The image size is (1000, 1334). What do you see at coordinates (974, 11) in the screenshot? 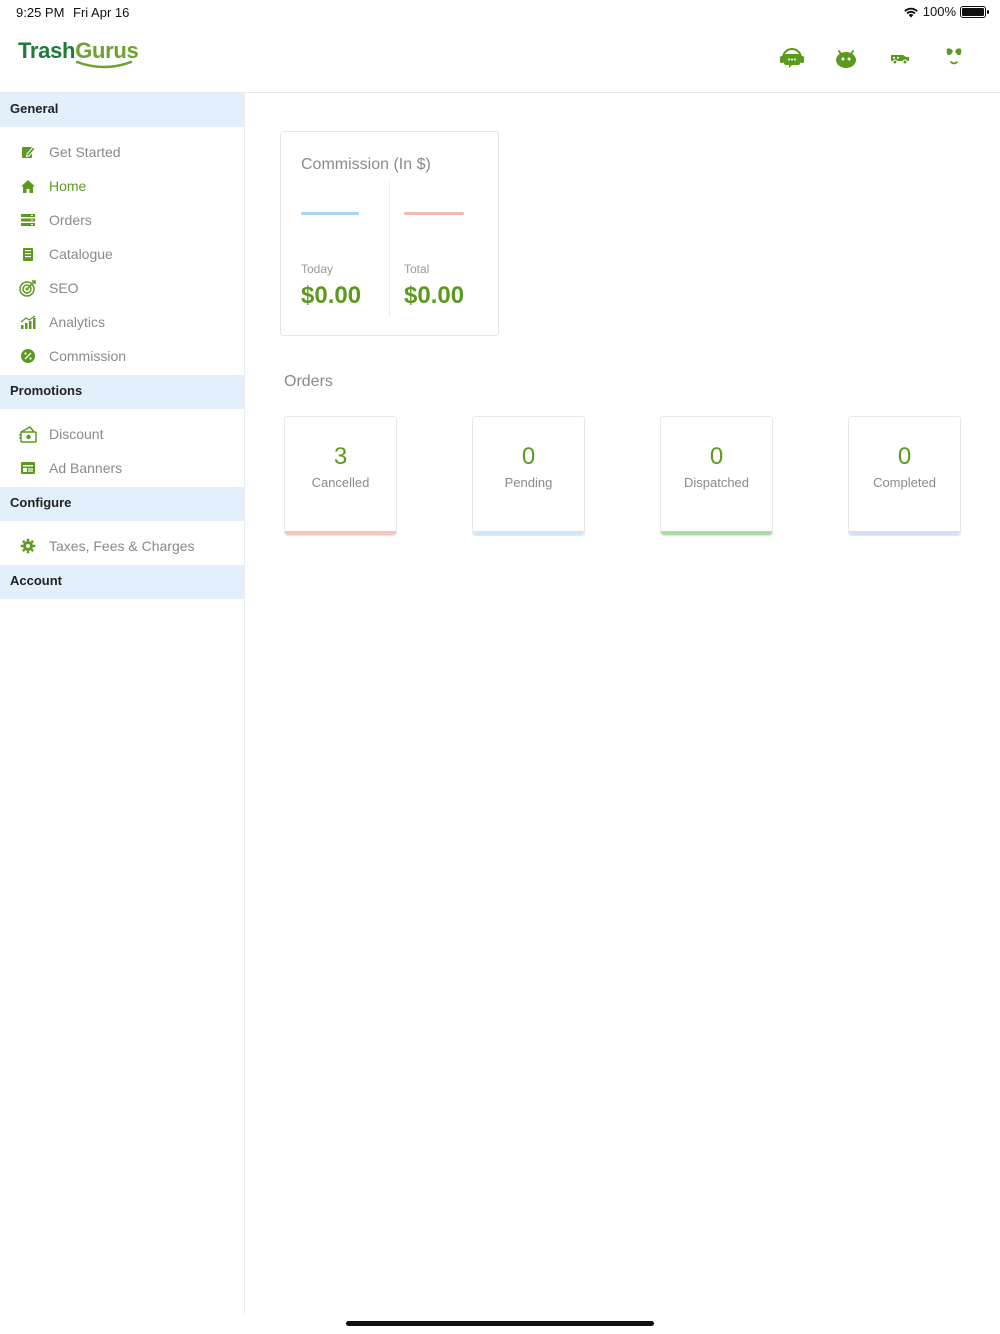
I see `battery-icon` at bounding box center [974, 11].